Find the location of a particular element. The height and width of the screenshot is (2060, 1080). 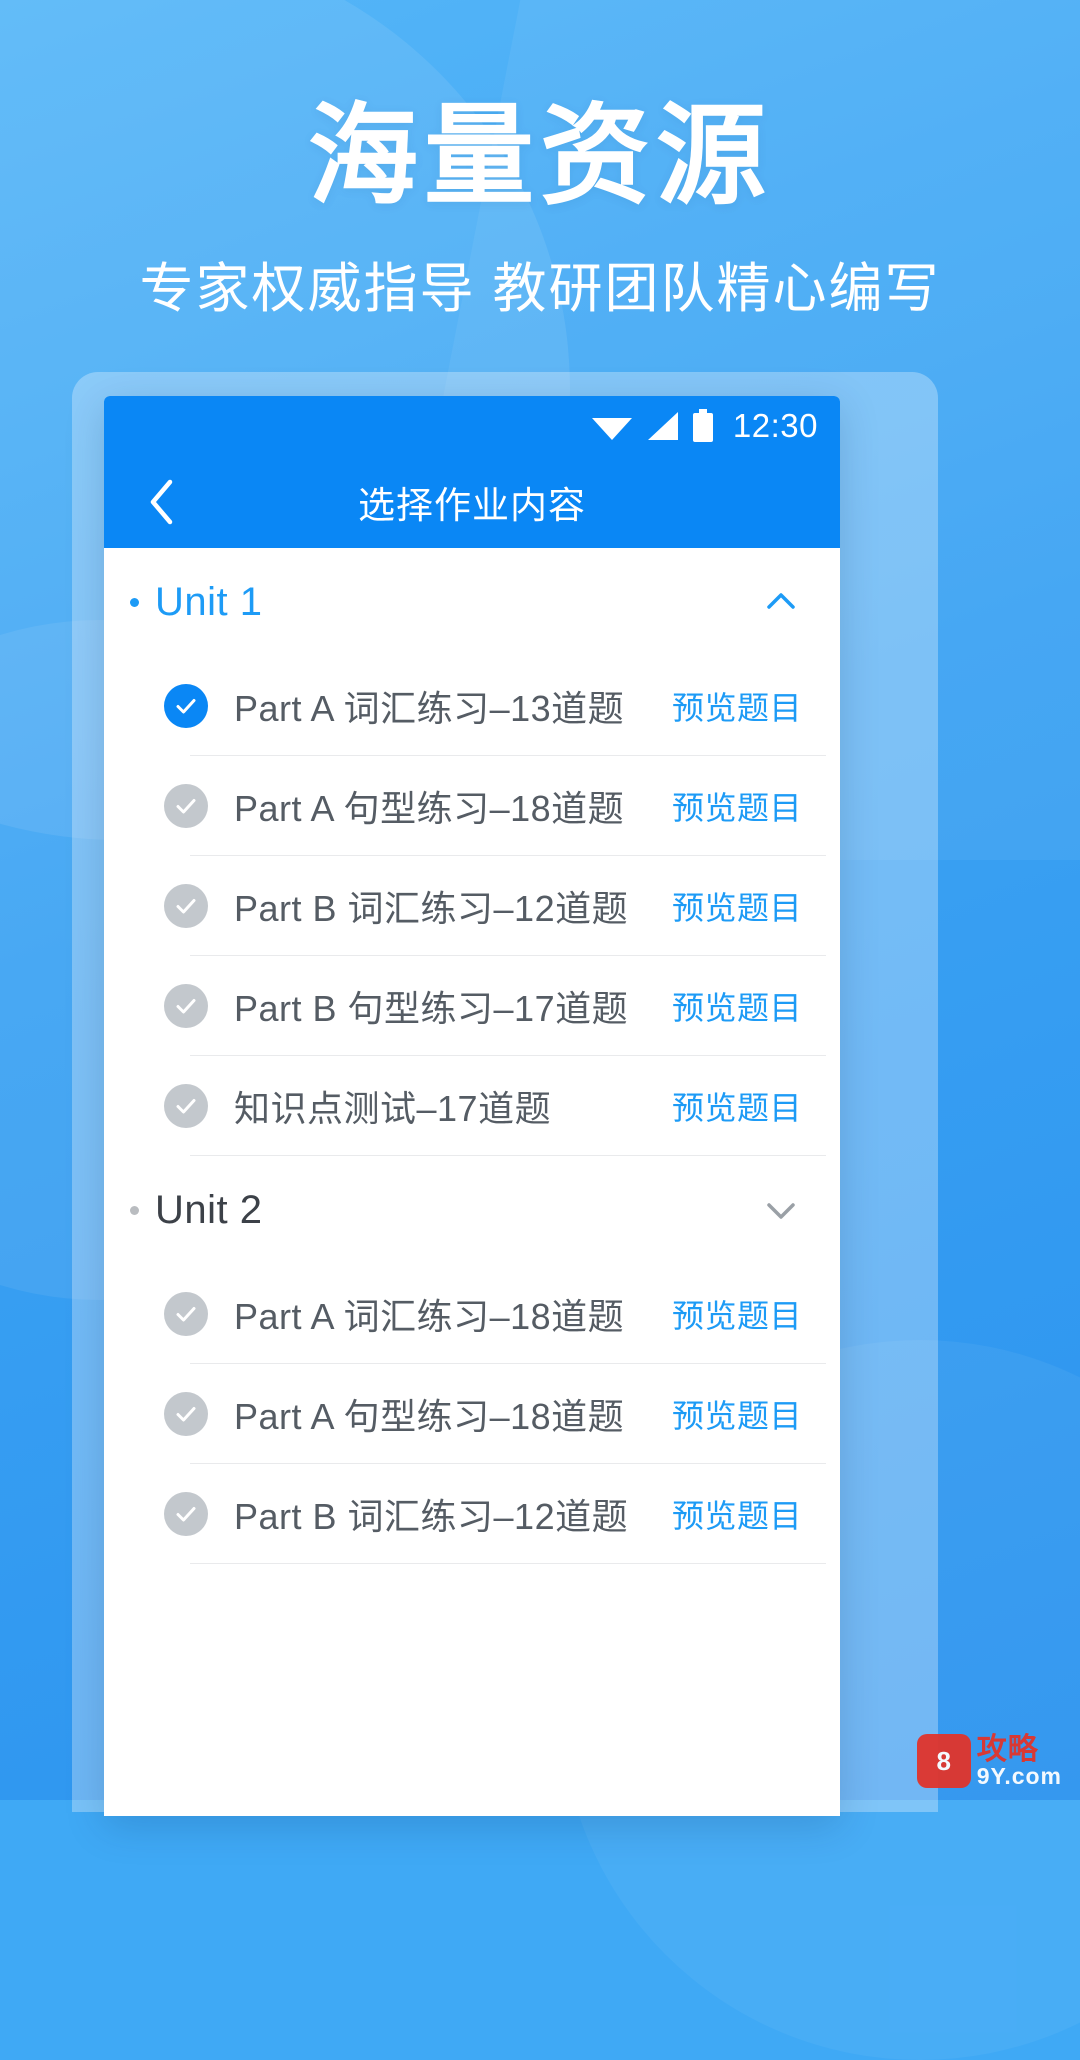

homework-item-row: Part B 句型练习–17道题 预览题目 is located at coordinates (472, 1006).